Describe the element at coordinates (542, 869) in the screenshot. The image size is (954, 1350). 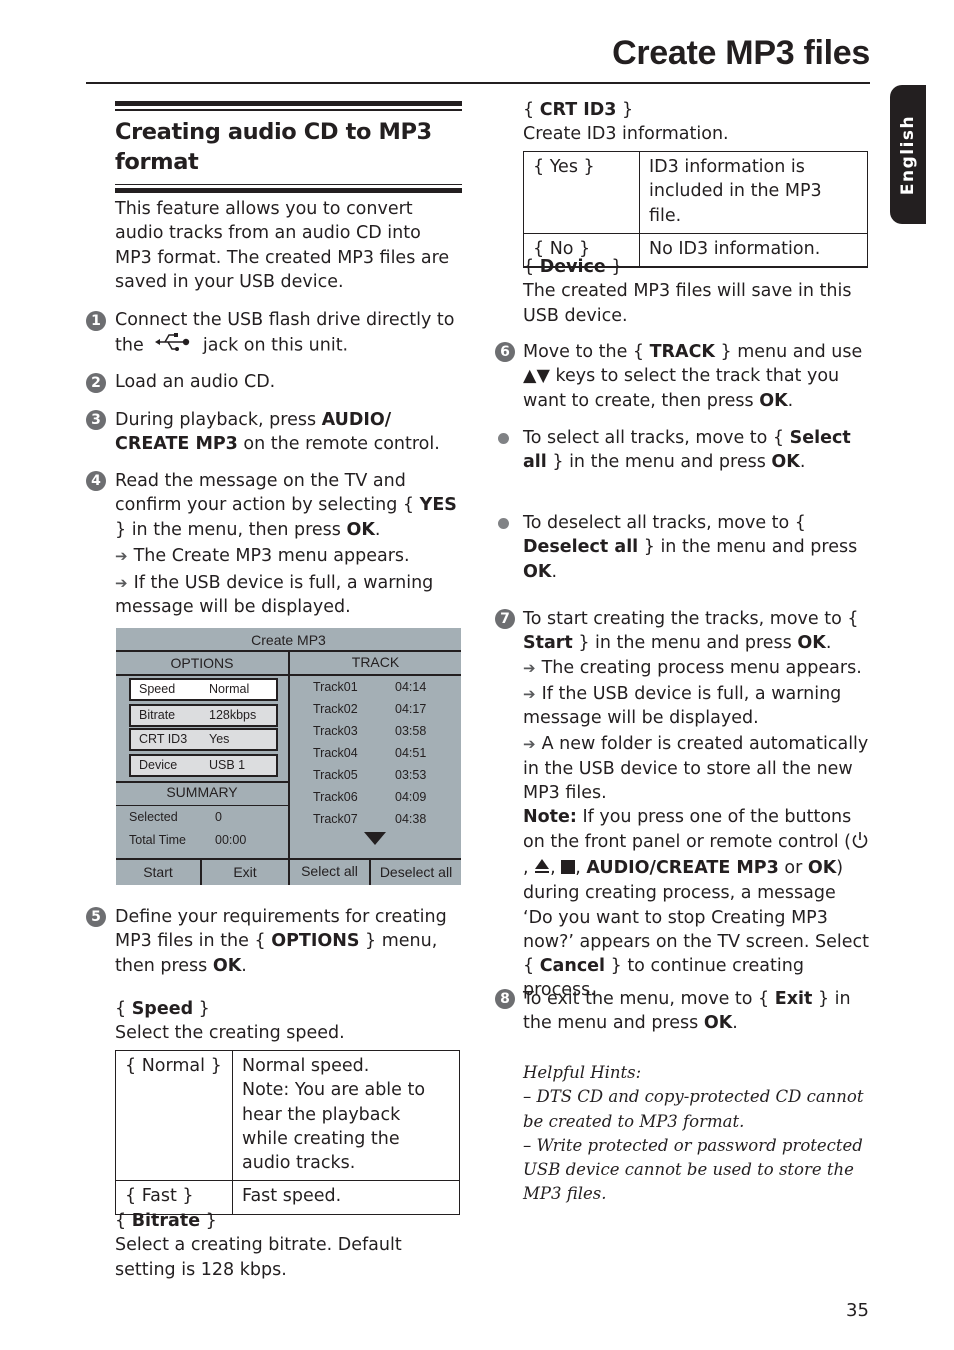
I see `eject-icon` at that location.